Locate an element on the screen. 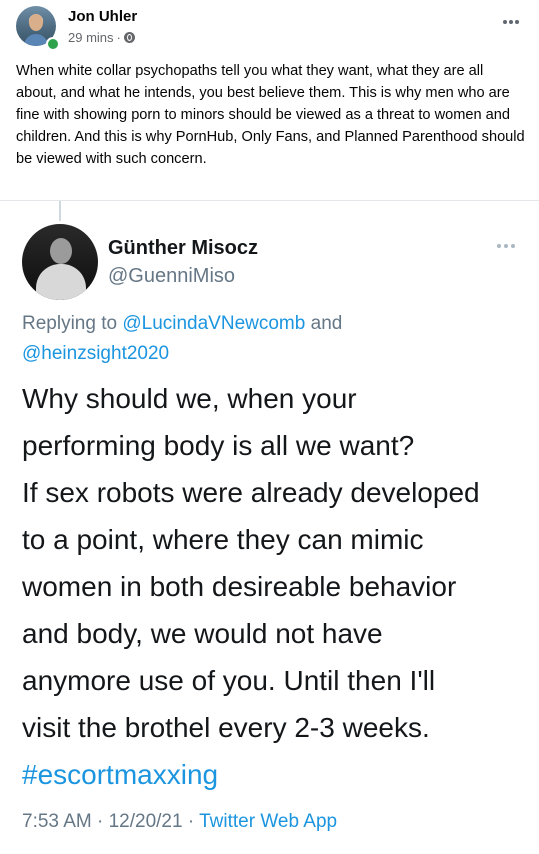 This screenshot has height=854, width=539. tweet-line: women in both desireable behavior is located at coordinates (239, 586).